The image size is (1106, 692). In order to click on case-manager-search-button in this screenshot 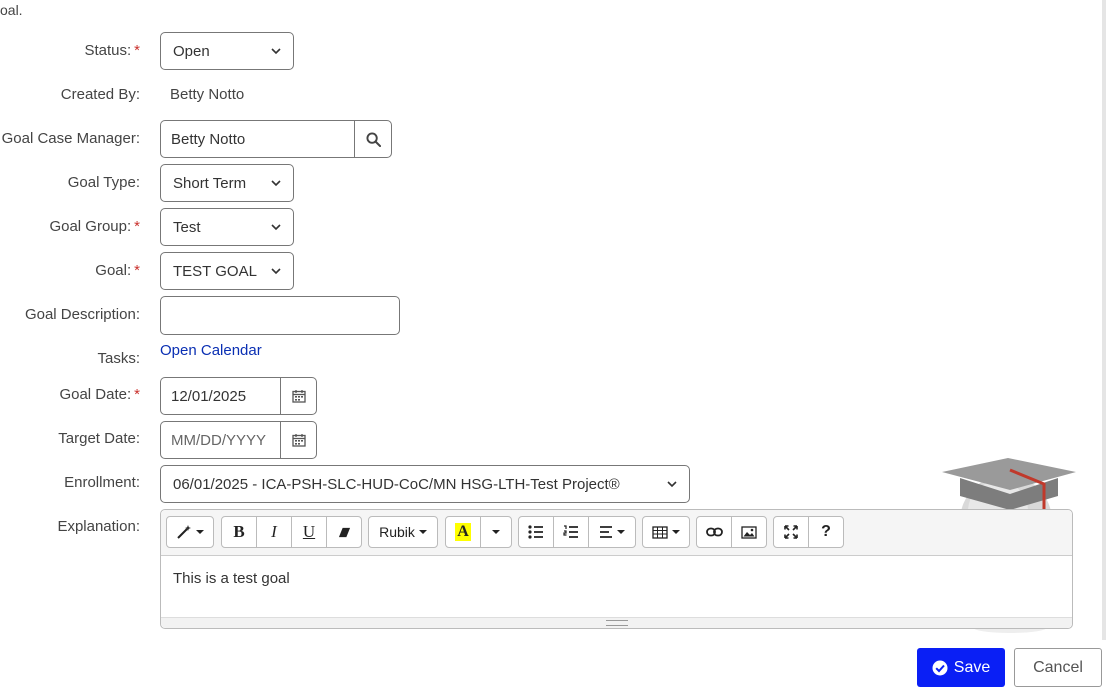, I will do `click(373, 139)`.